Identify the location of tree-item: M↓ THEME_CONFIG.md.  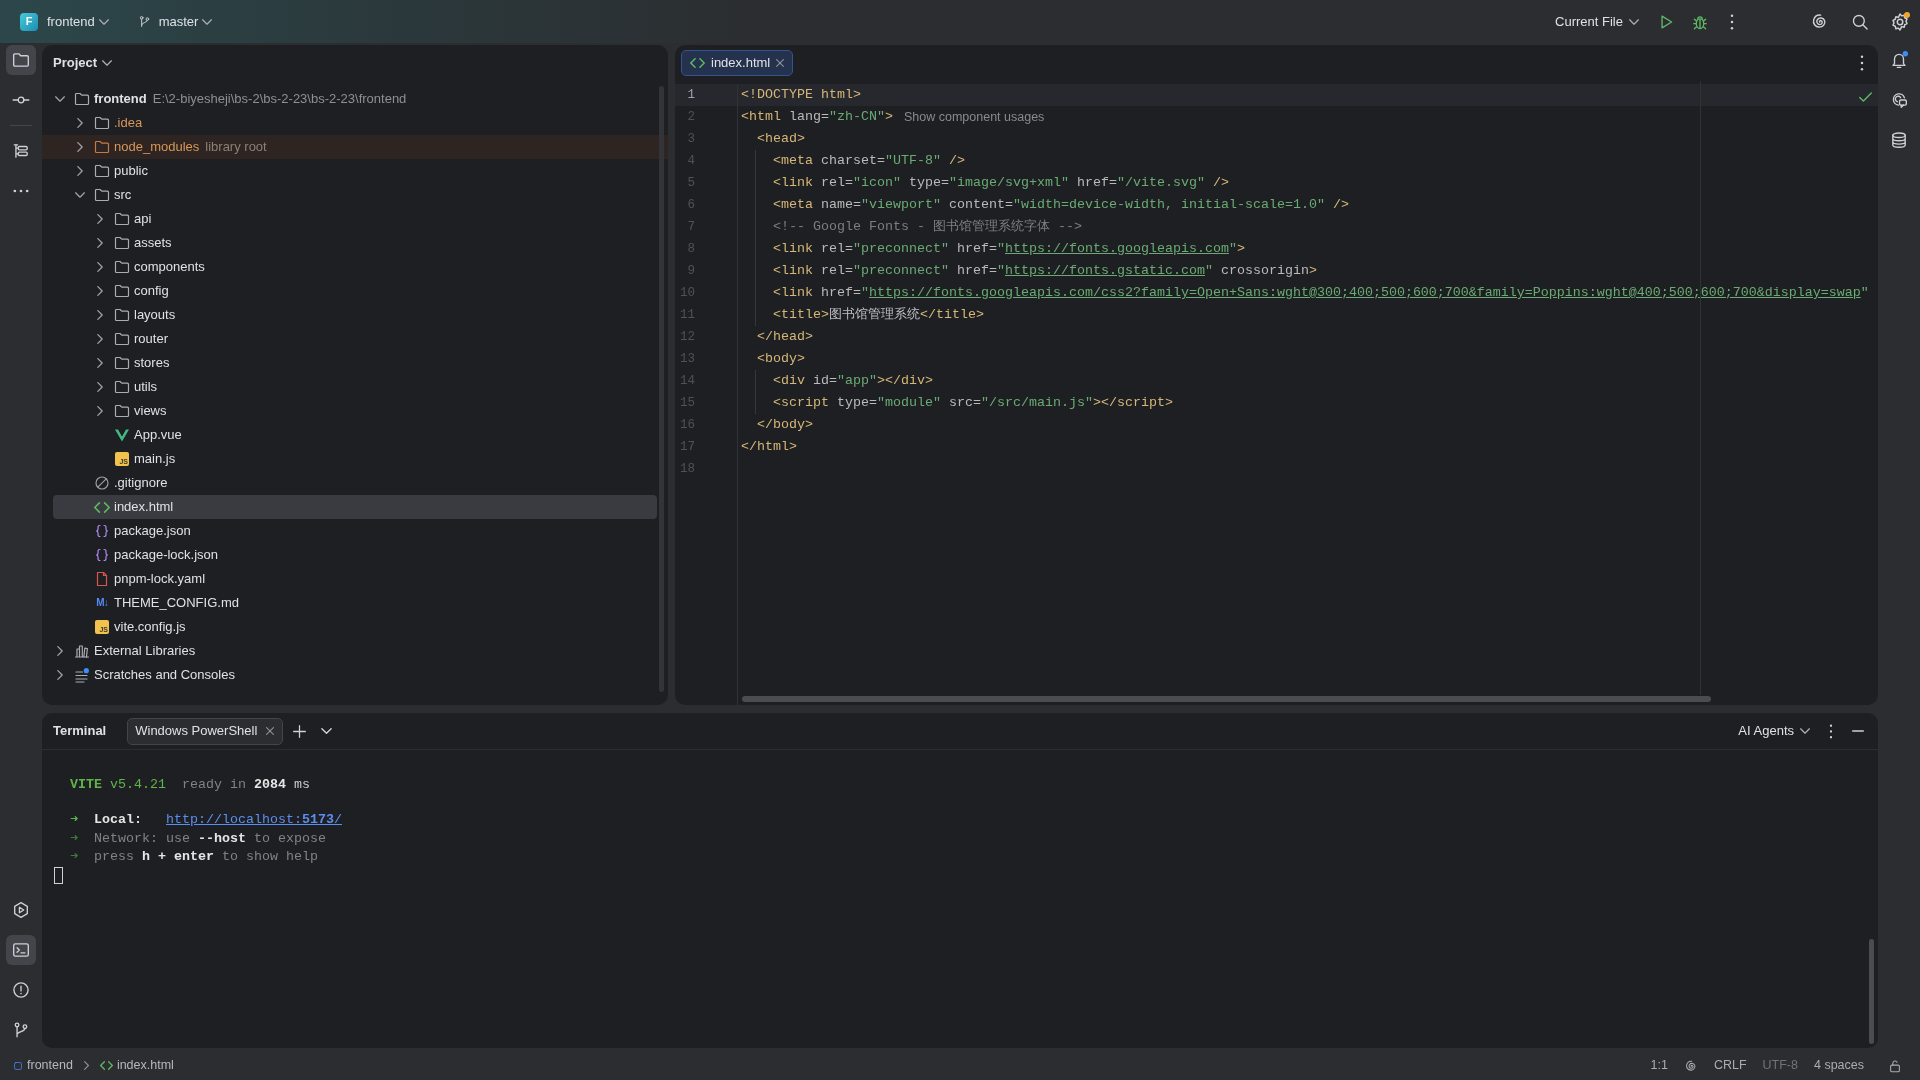
(355, 603).